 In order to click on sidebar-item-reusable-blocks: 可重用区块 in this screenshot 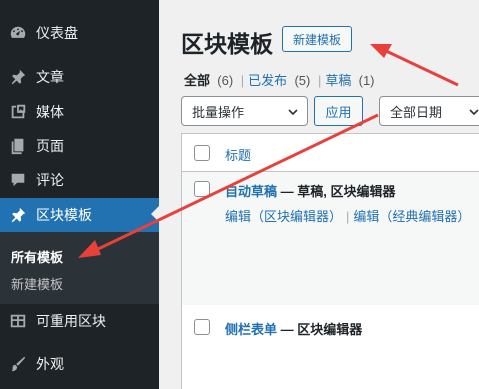, I will do `click(79, 321)`.